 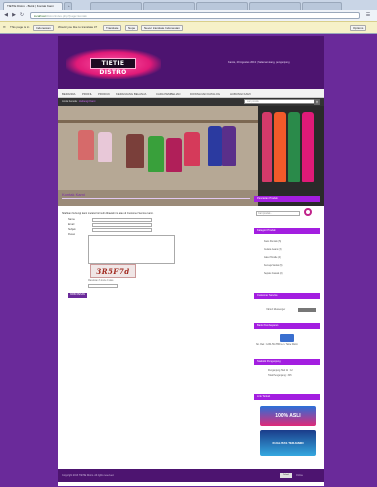 I want to click on tab-strip: TIETIE Distro - Butik | Kontak Kami +, so click(x=188, y=5).